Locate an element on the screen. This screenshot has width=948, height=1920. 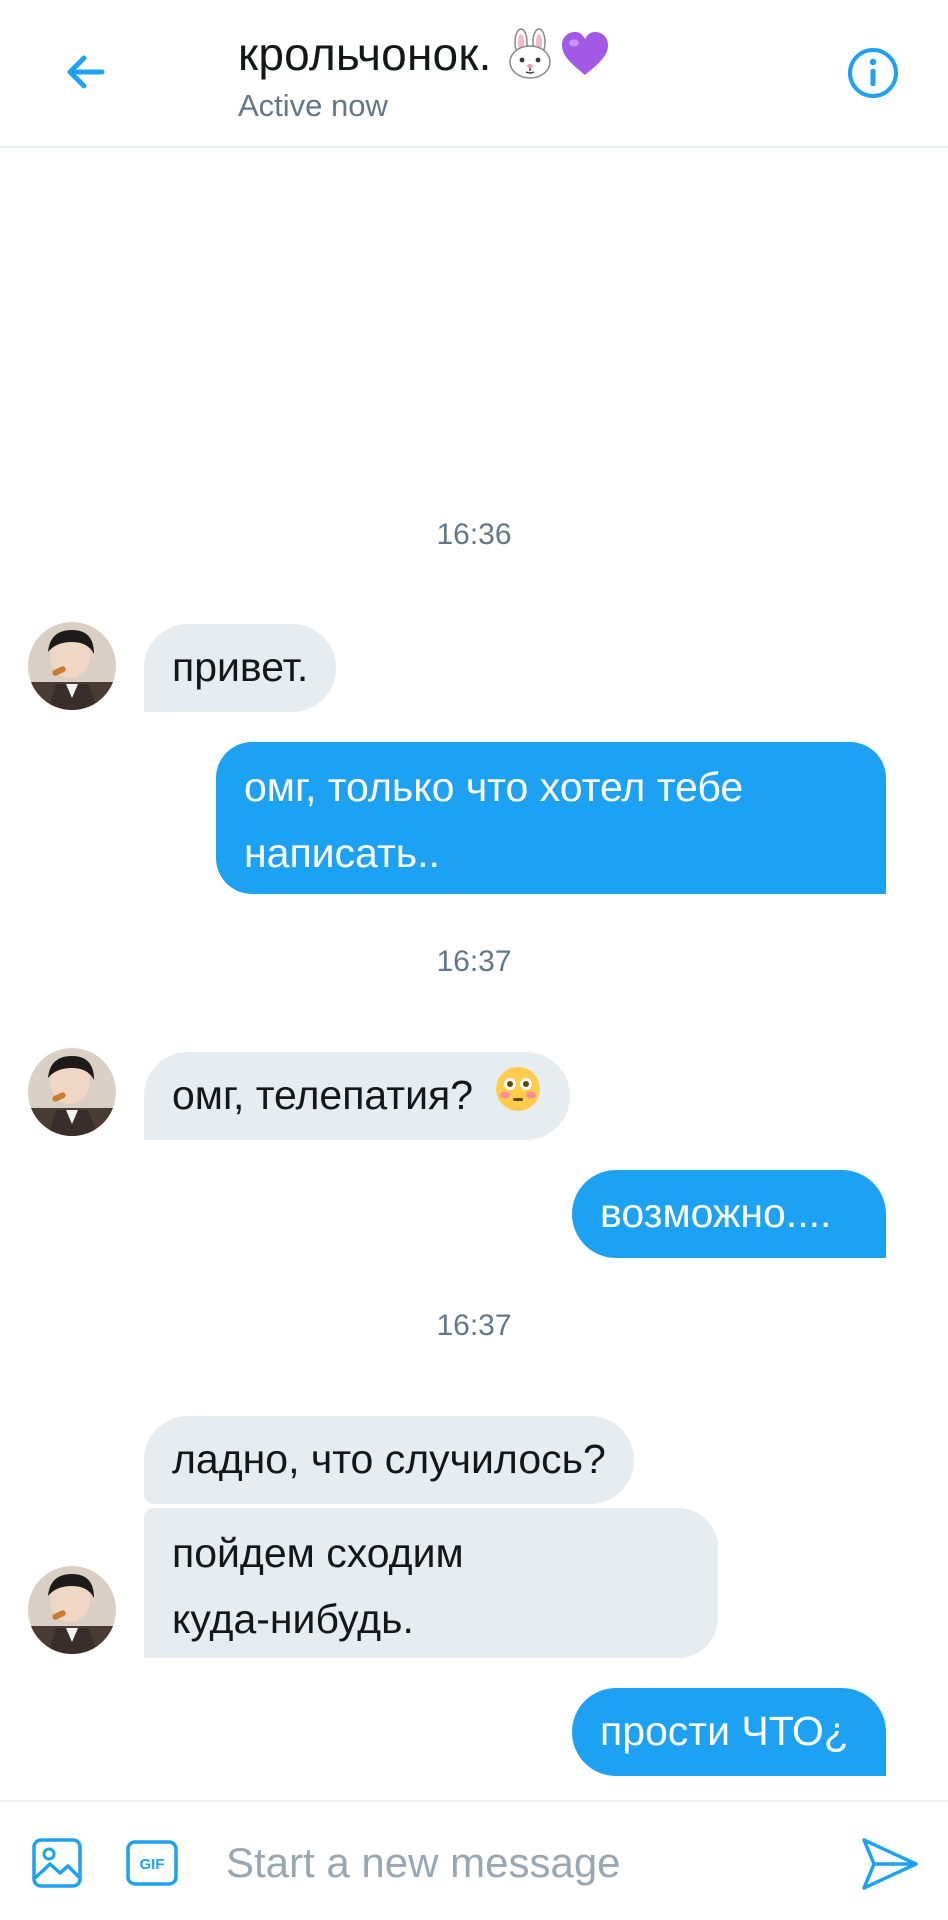
rabbit-face-icon is located at coordinates (530, 54).